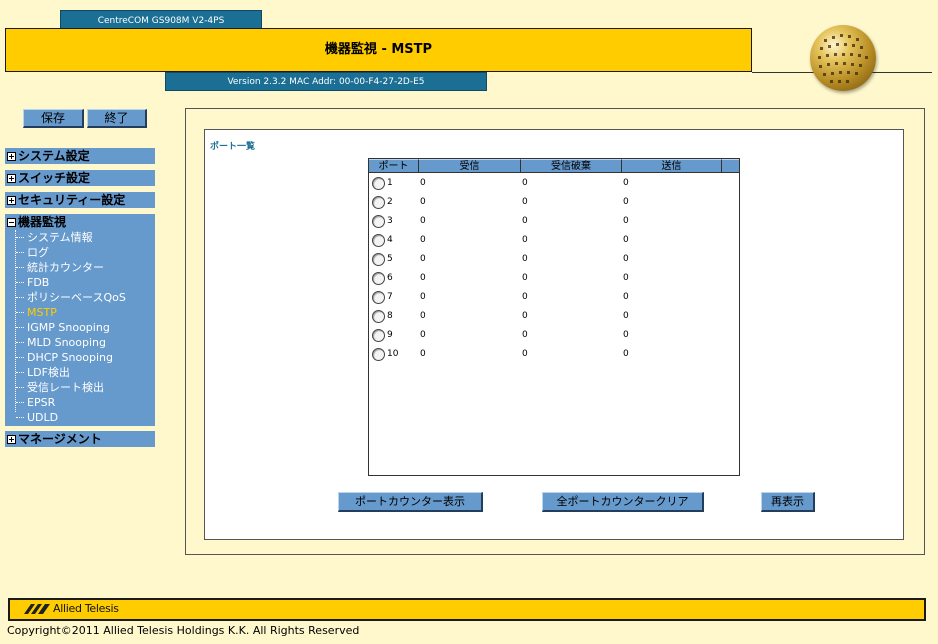 This screenshot has height=644, width=938. I want to click on brand-logo: Allied Telesis, so click(71, 608).